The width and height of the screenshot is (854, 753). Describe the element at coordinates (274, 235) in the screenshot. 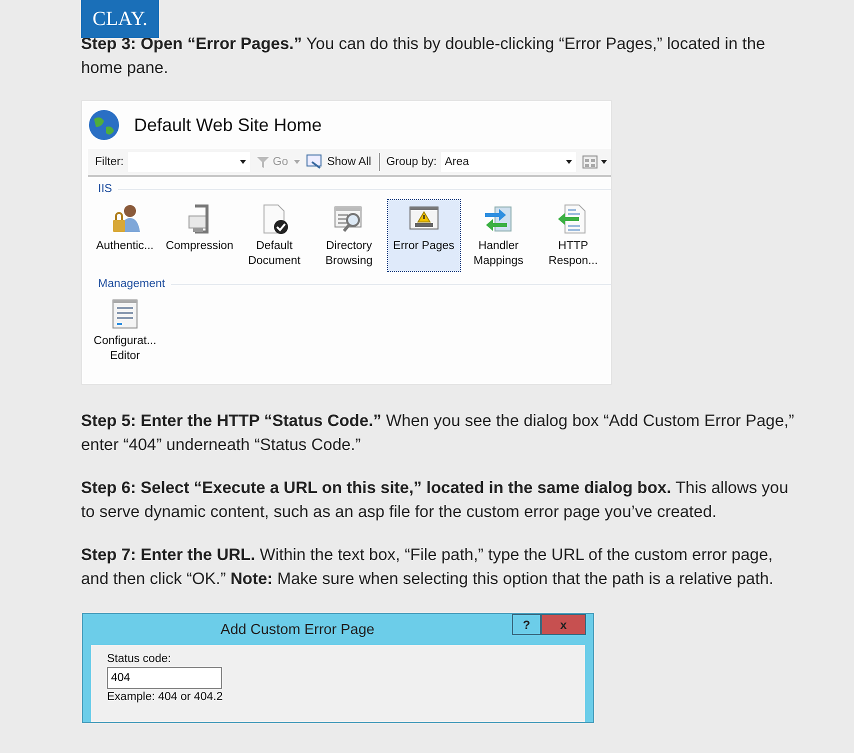

I see `feature-item: Default Document` at that location.